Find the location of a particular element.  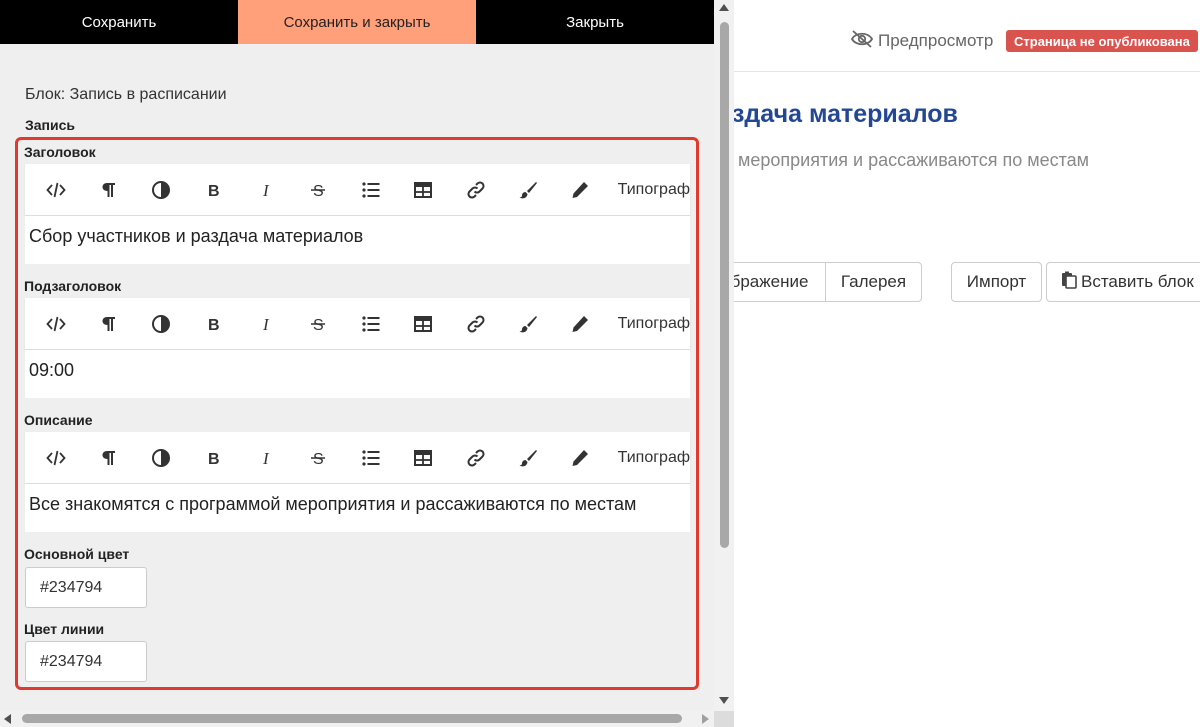

description-label: Описание is located at coordinates (58, 420).